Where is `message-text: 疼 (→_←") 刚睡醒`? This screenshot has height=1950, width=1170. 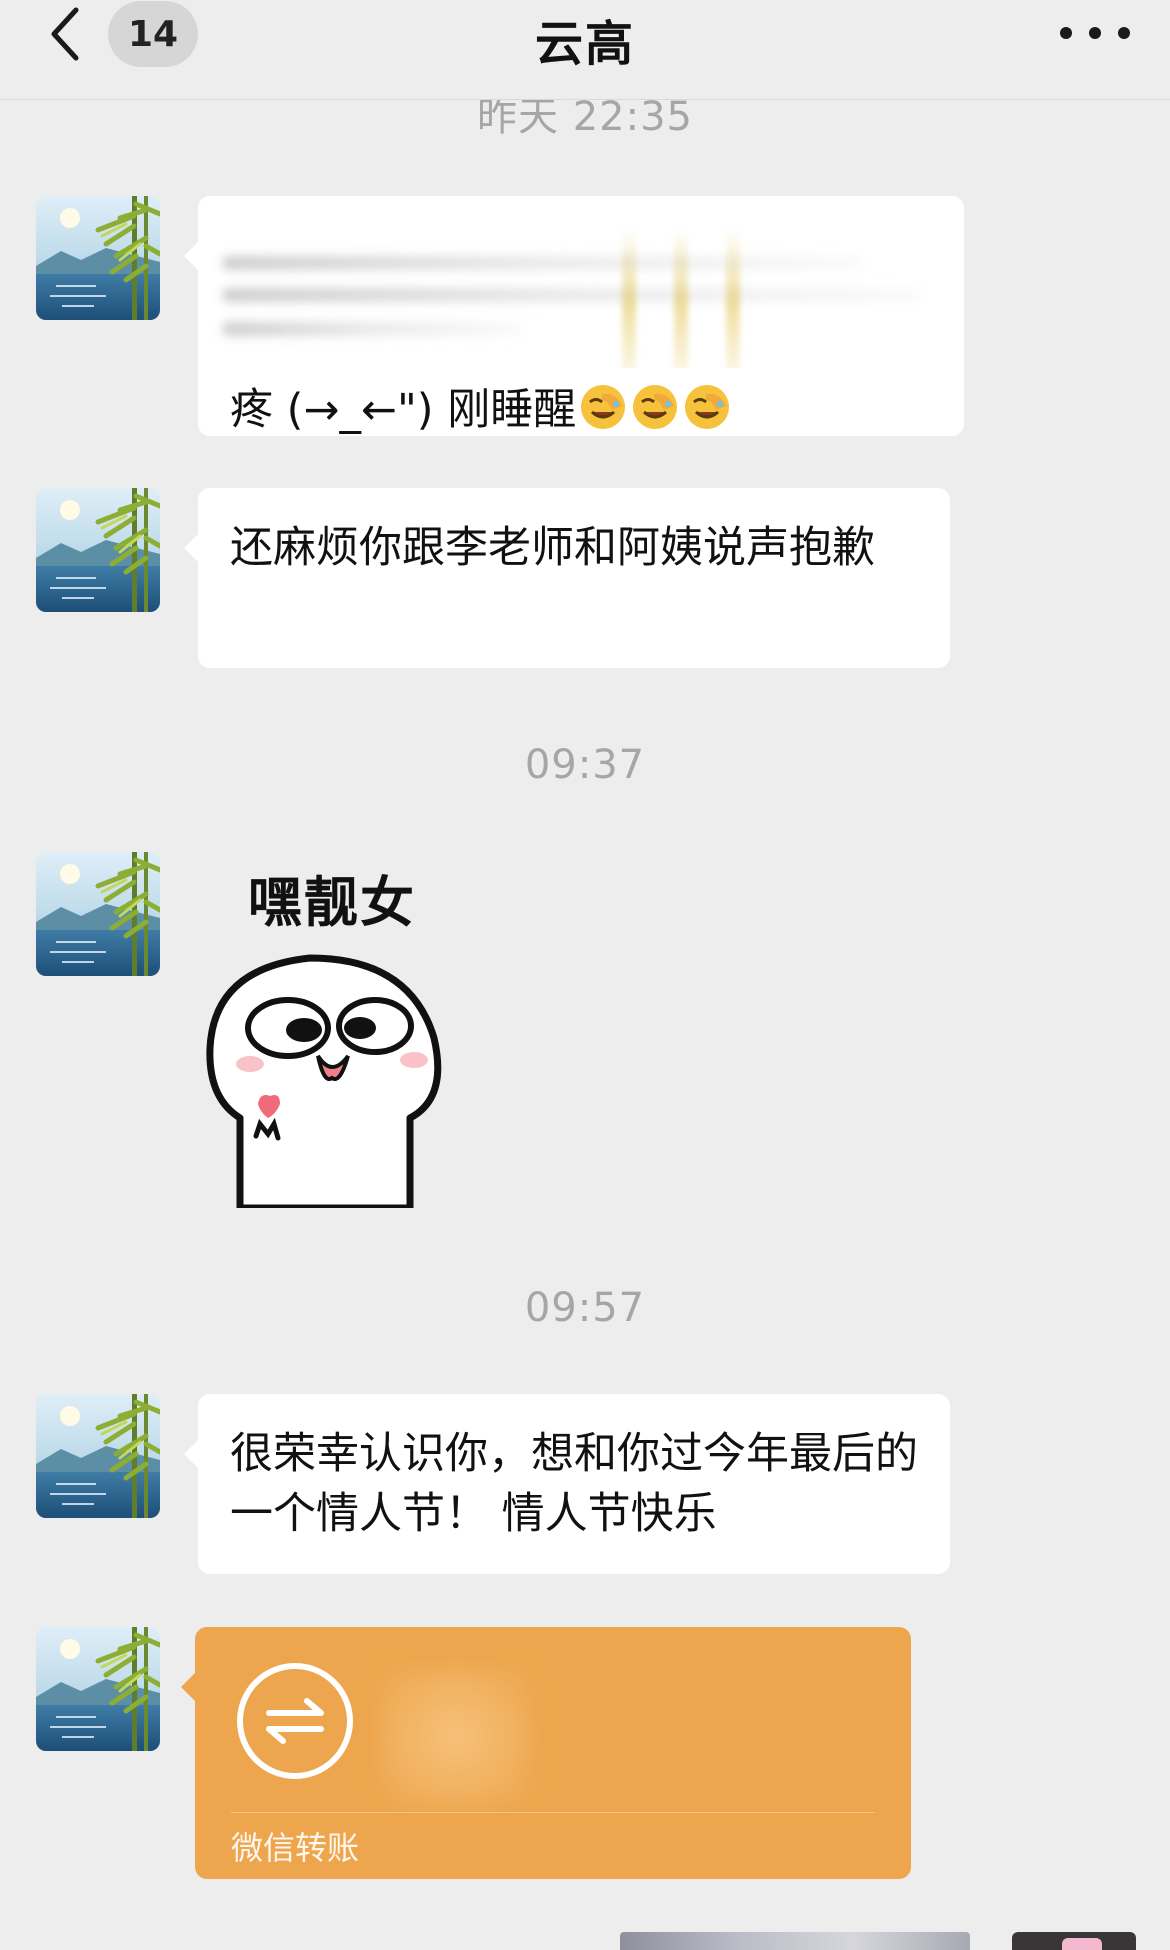 message-text: 疼 (→_←") 刚睡醒 is located at coordinates (403, 410).